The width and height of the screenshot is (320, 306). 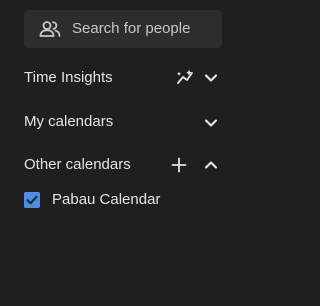 What do you see at coordinates (124, 122) in the screenshot?
I see `my-calendars-section: My calendars` at bounding box center [124, 122].